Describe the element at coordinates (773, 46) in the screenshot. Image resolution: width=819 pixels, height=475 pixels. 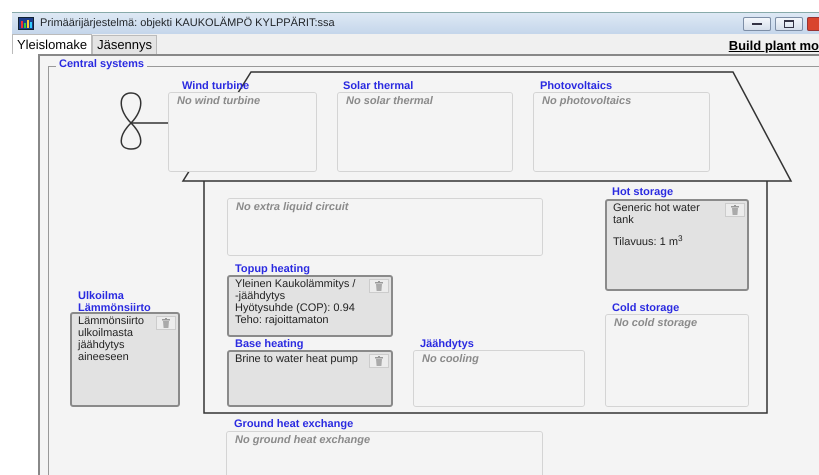
I see `build-plant-link: Build plant mo` at that location.